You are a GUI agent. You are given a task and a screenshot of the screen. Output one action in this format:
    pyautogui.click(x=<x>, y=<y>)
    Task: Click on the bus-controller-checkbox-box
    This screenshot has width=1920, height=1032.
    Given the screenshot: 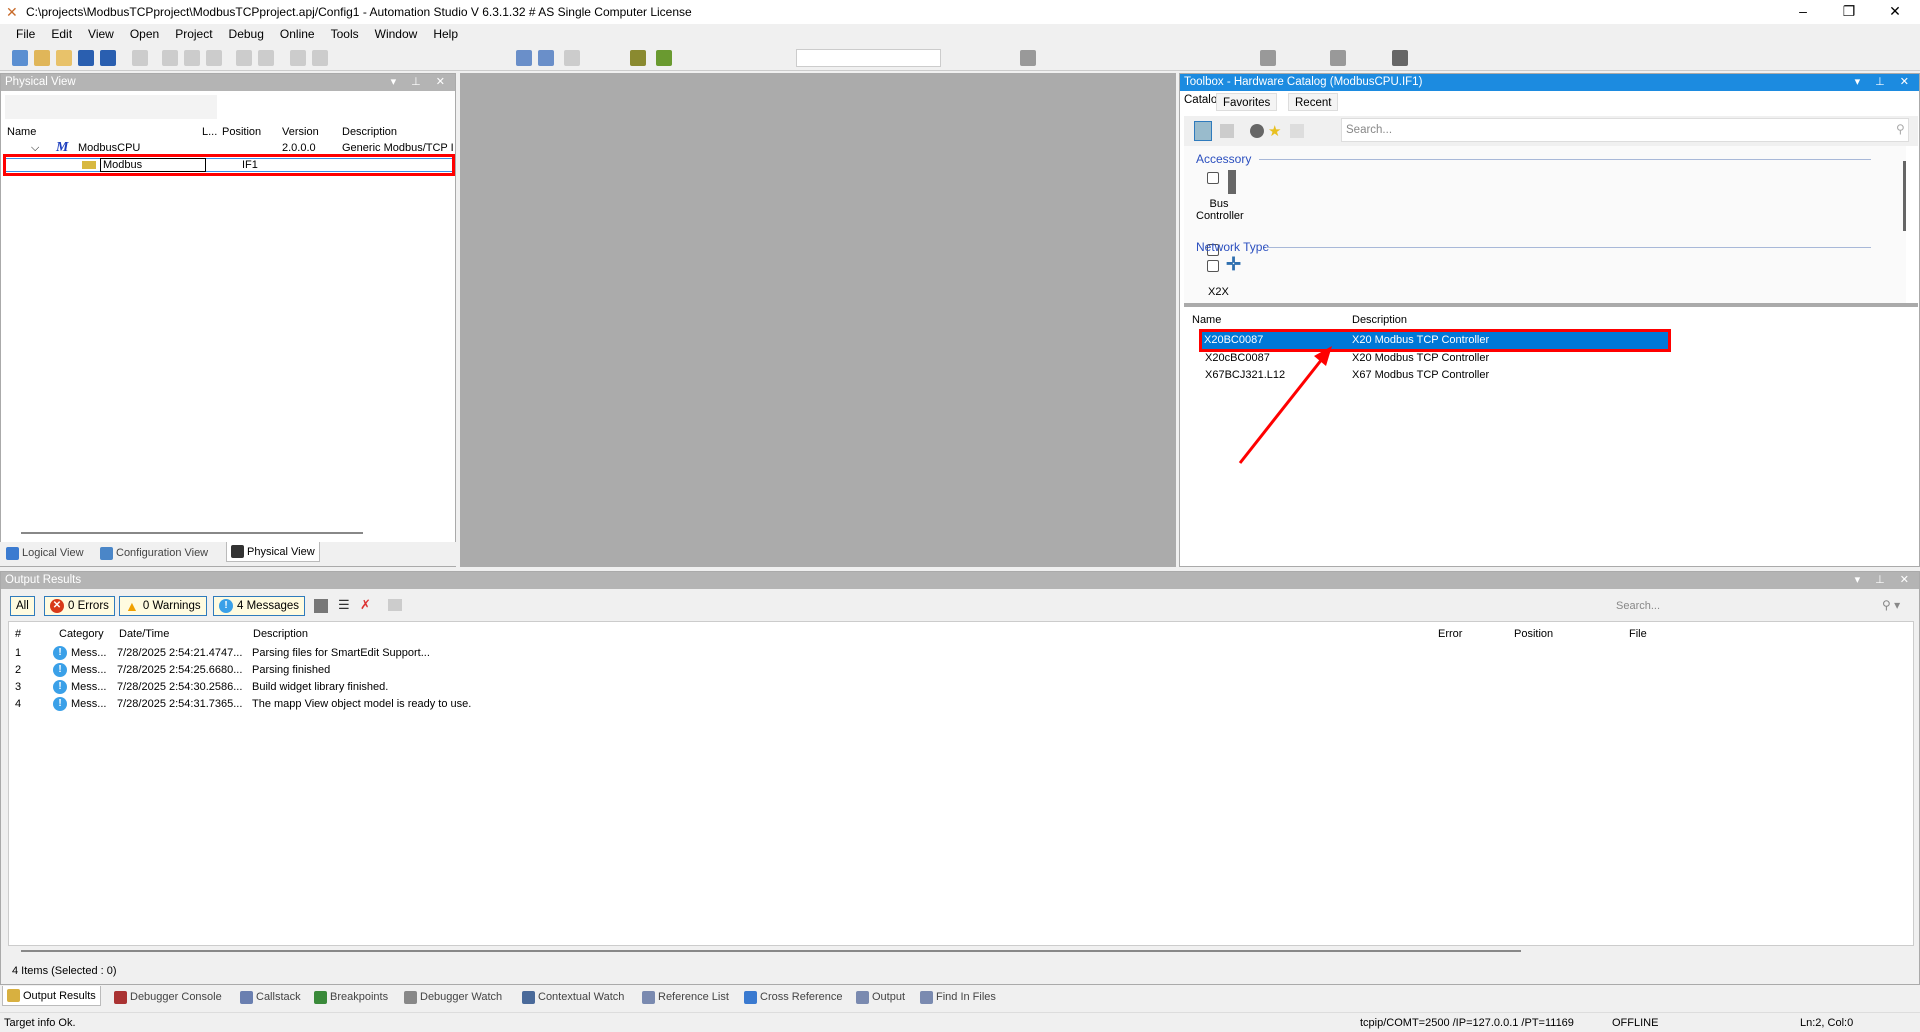 What is the action you would take?
    pyautogui.click(x=1213, y=178)
    